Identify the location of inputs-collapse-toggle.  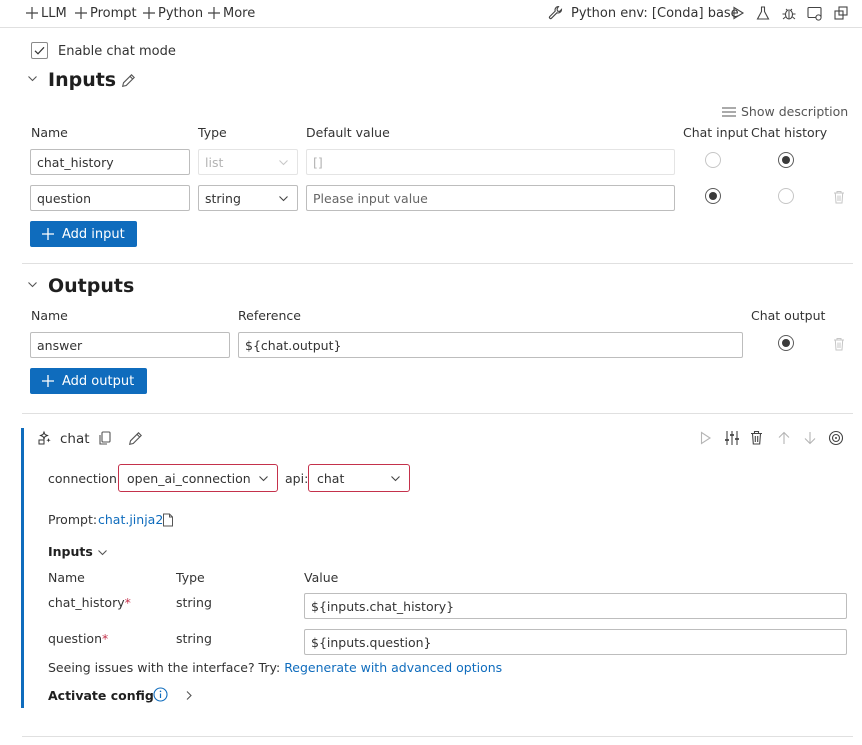
(32, 78).